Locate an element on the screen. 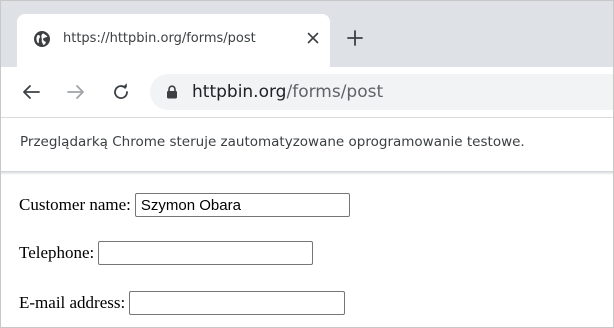 This screenshot has width=614, height=328. email-label: E-mail address: is located at coordinates (72, 302).